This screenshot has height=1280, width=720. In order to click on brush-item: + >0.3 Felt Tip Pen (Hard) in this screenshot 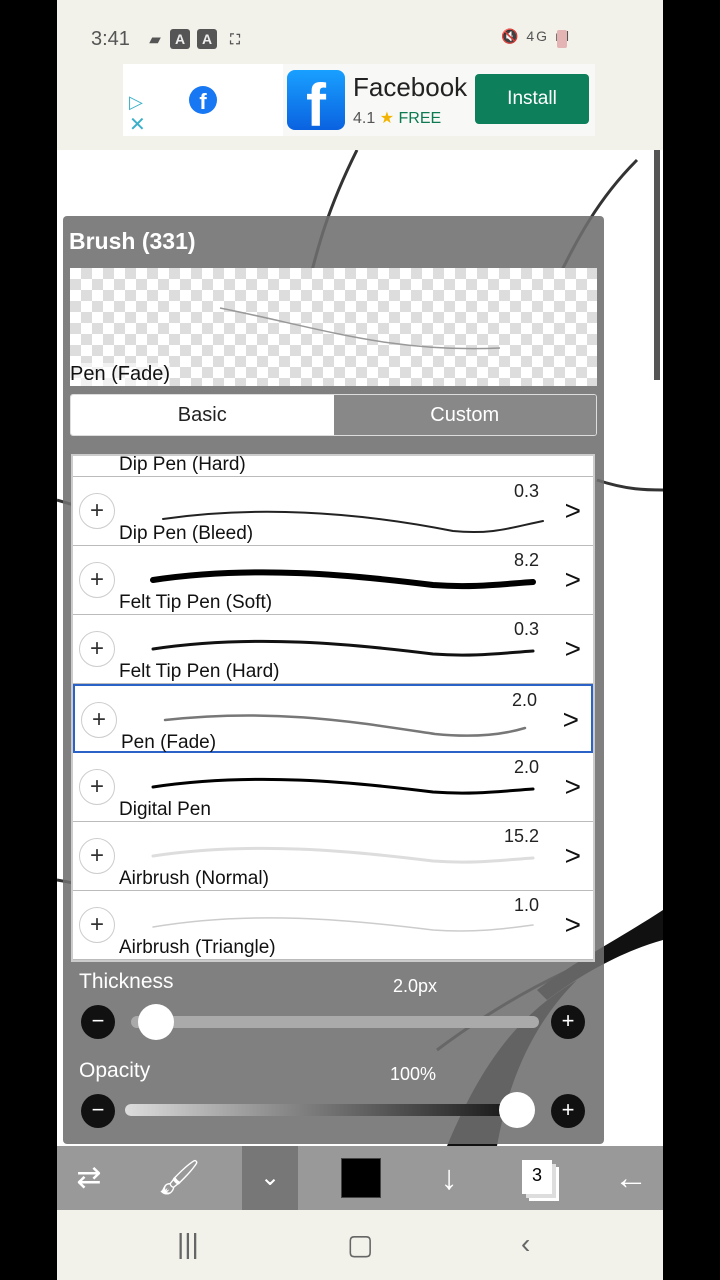, I will do `click(333, 649)`.